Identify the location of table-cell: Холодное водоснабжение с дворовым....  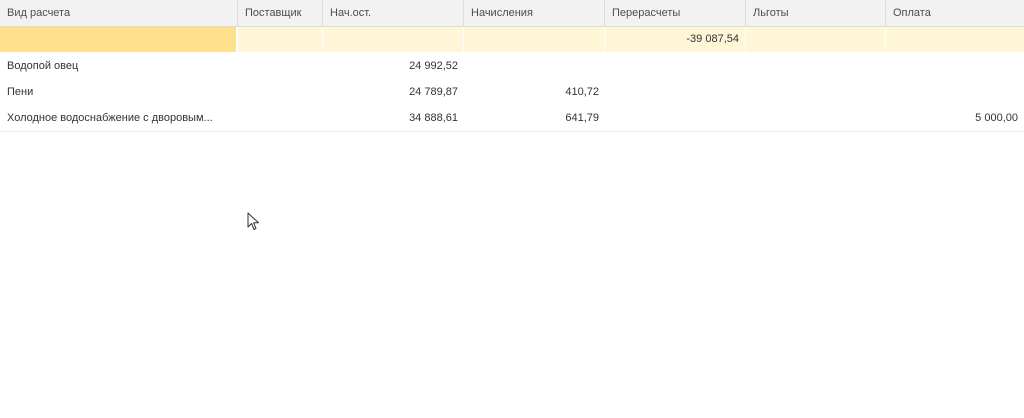
(119, 117).